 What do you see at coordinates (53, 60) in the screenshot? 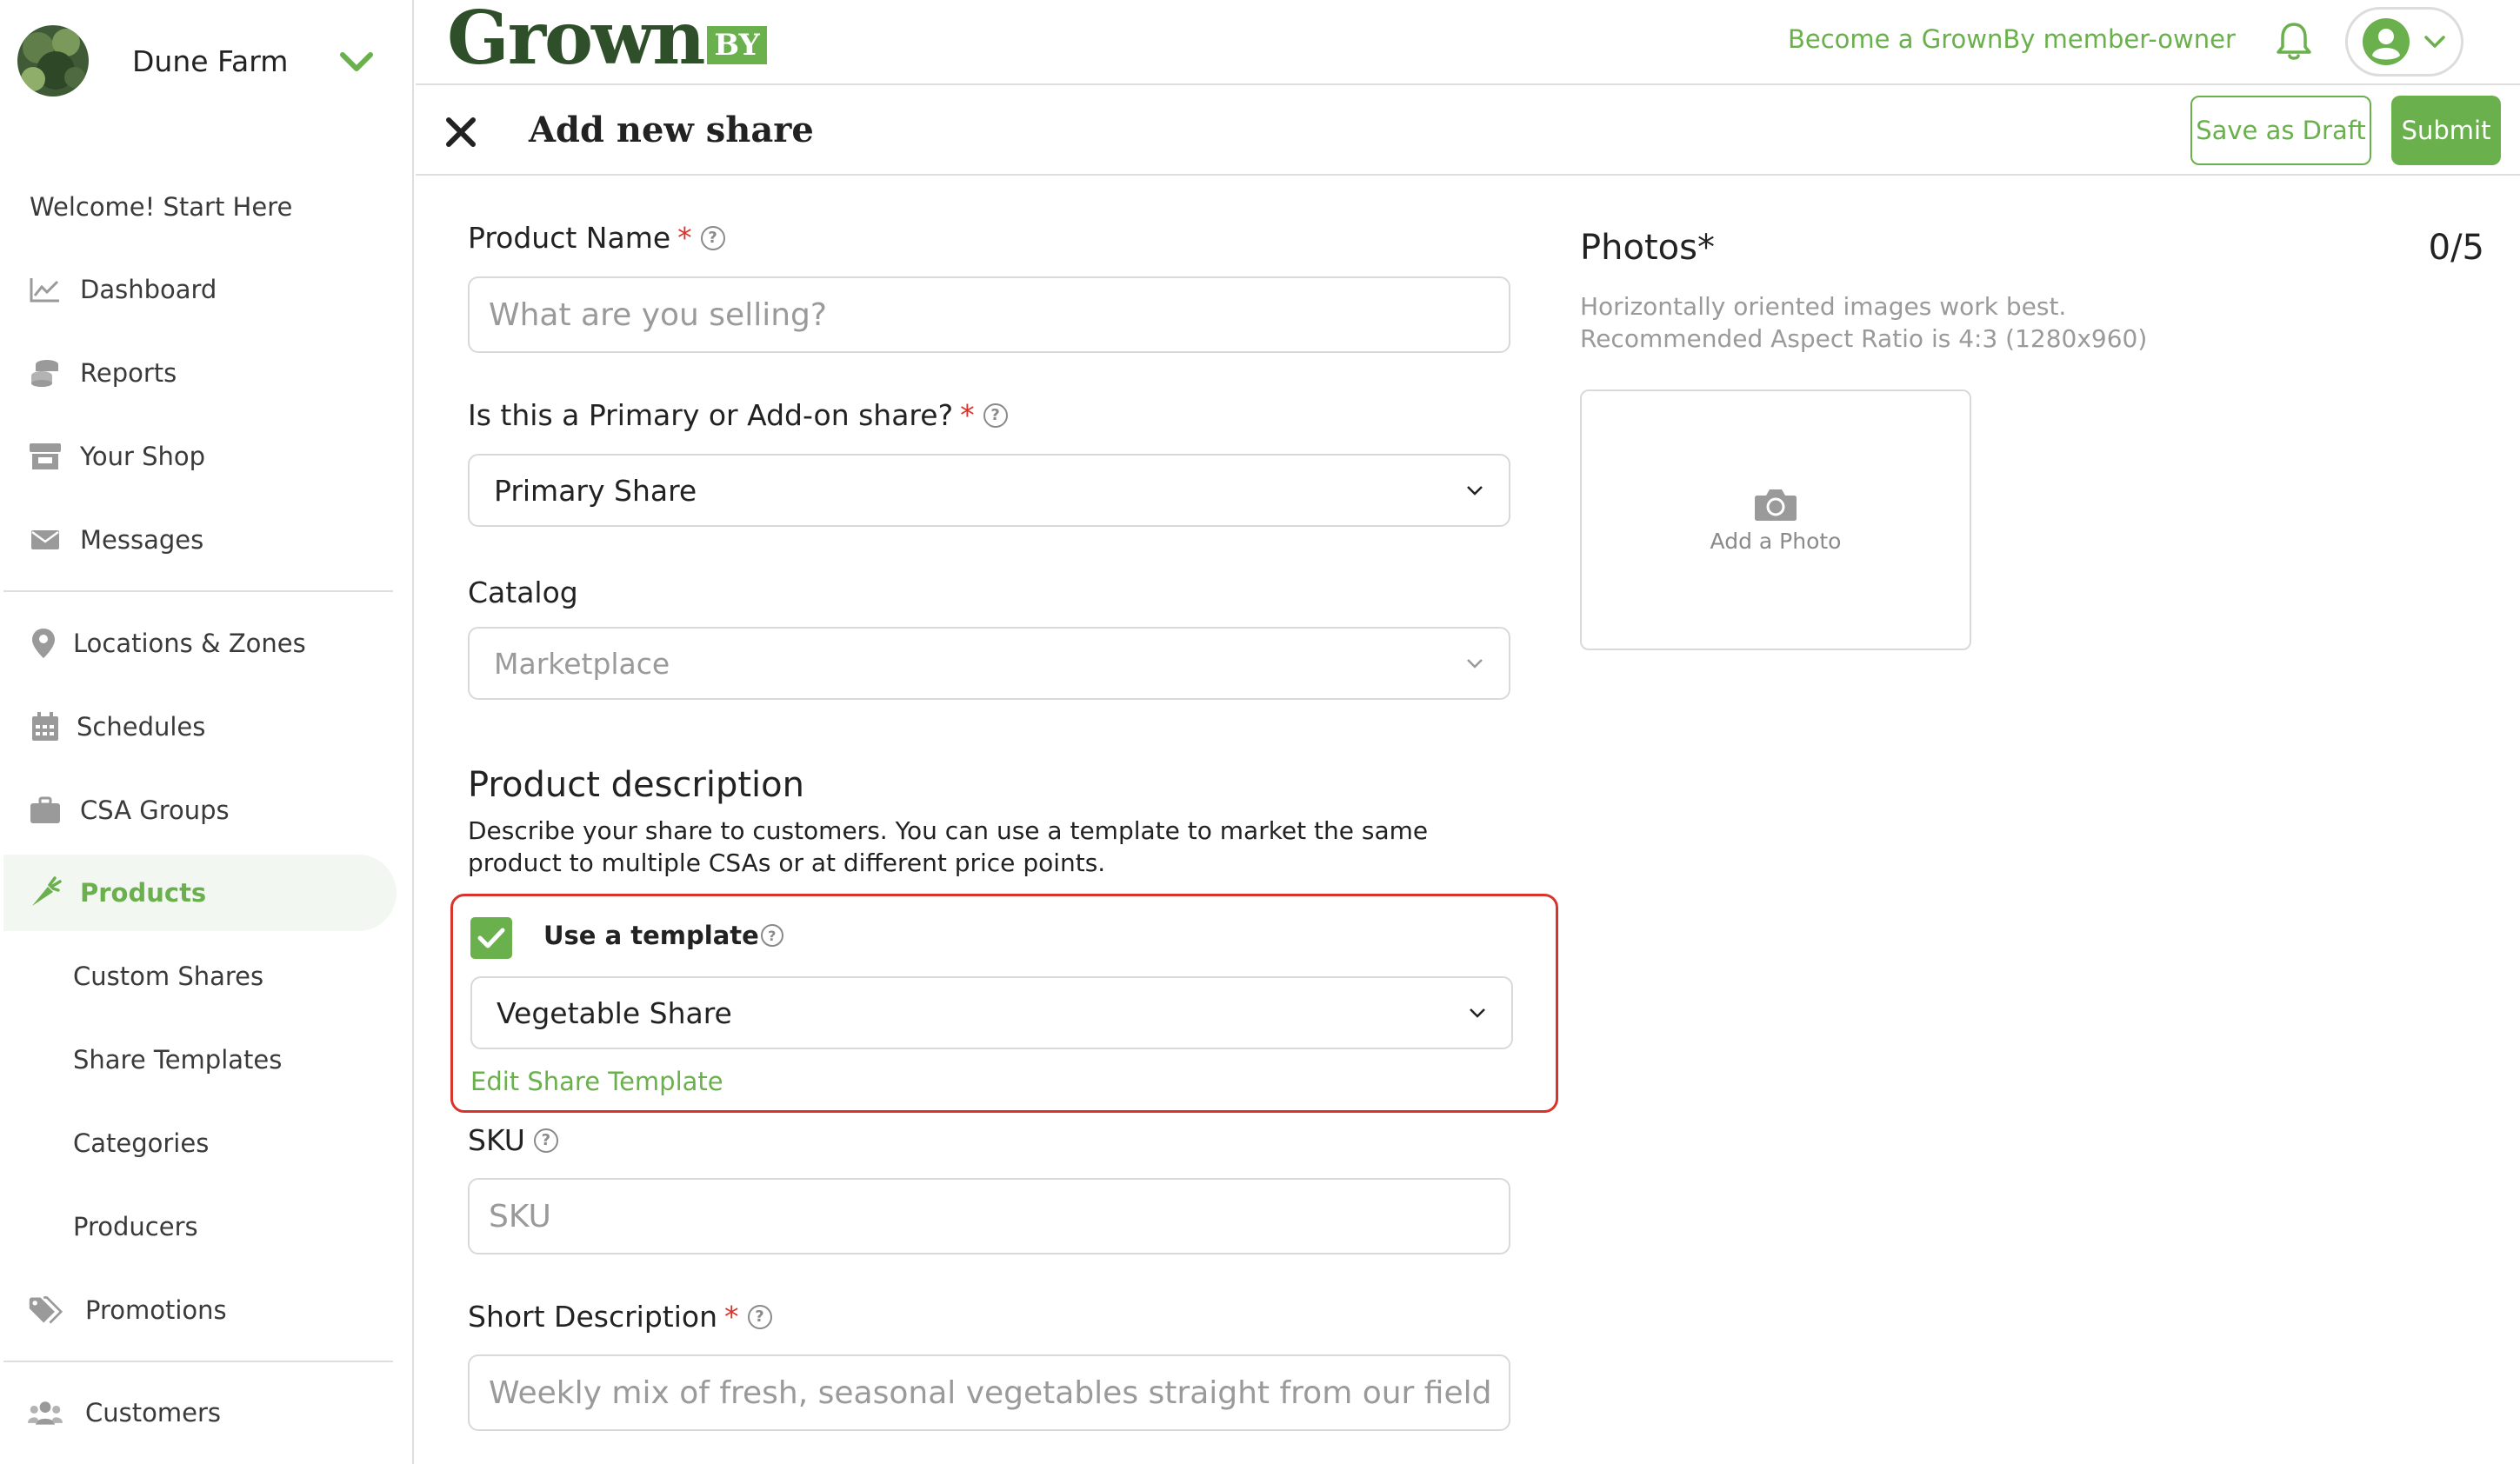
I see `farm-avatar` at bounding box center [53, 60].